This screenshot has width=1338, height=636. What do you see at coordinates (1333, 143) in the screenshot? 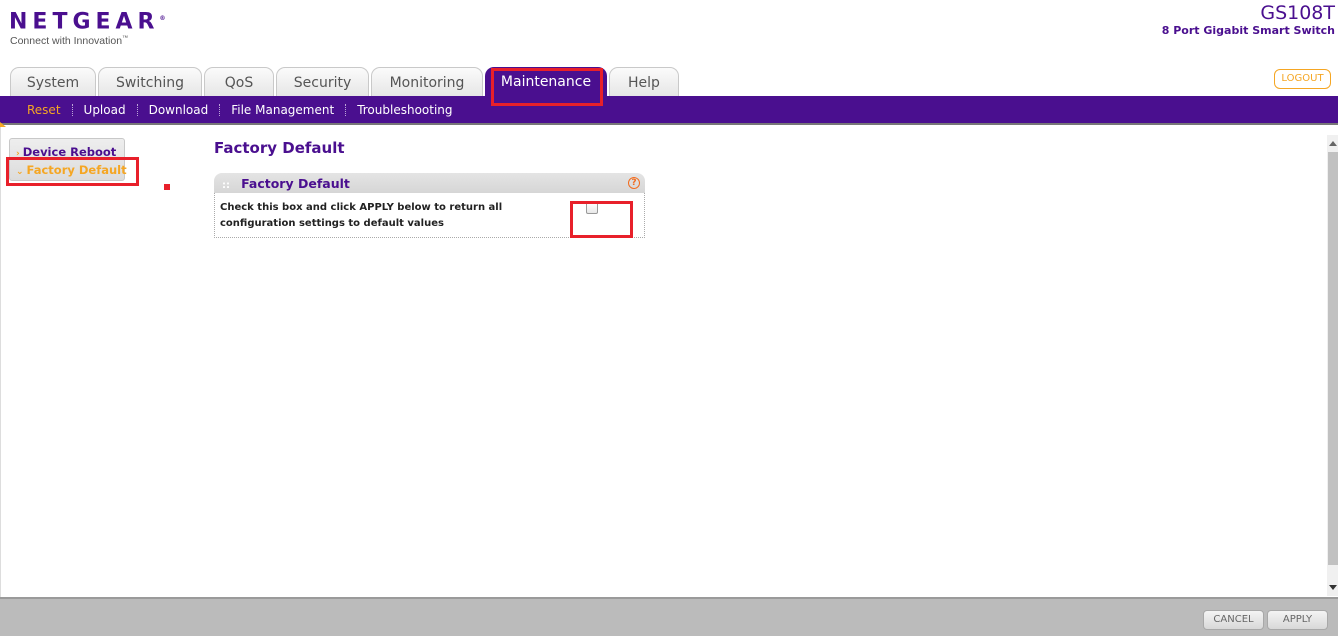
I see `scroll-up-arrow-icon` at bounding box center [1333, 143].